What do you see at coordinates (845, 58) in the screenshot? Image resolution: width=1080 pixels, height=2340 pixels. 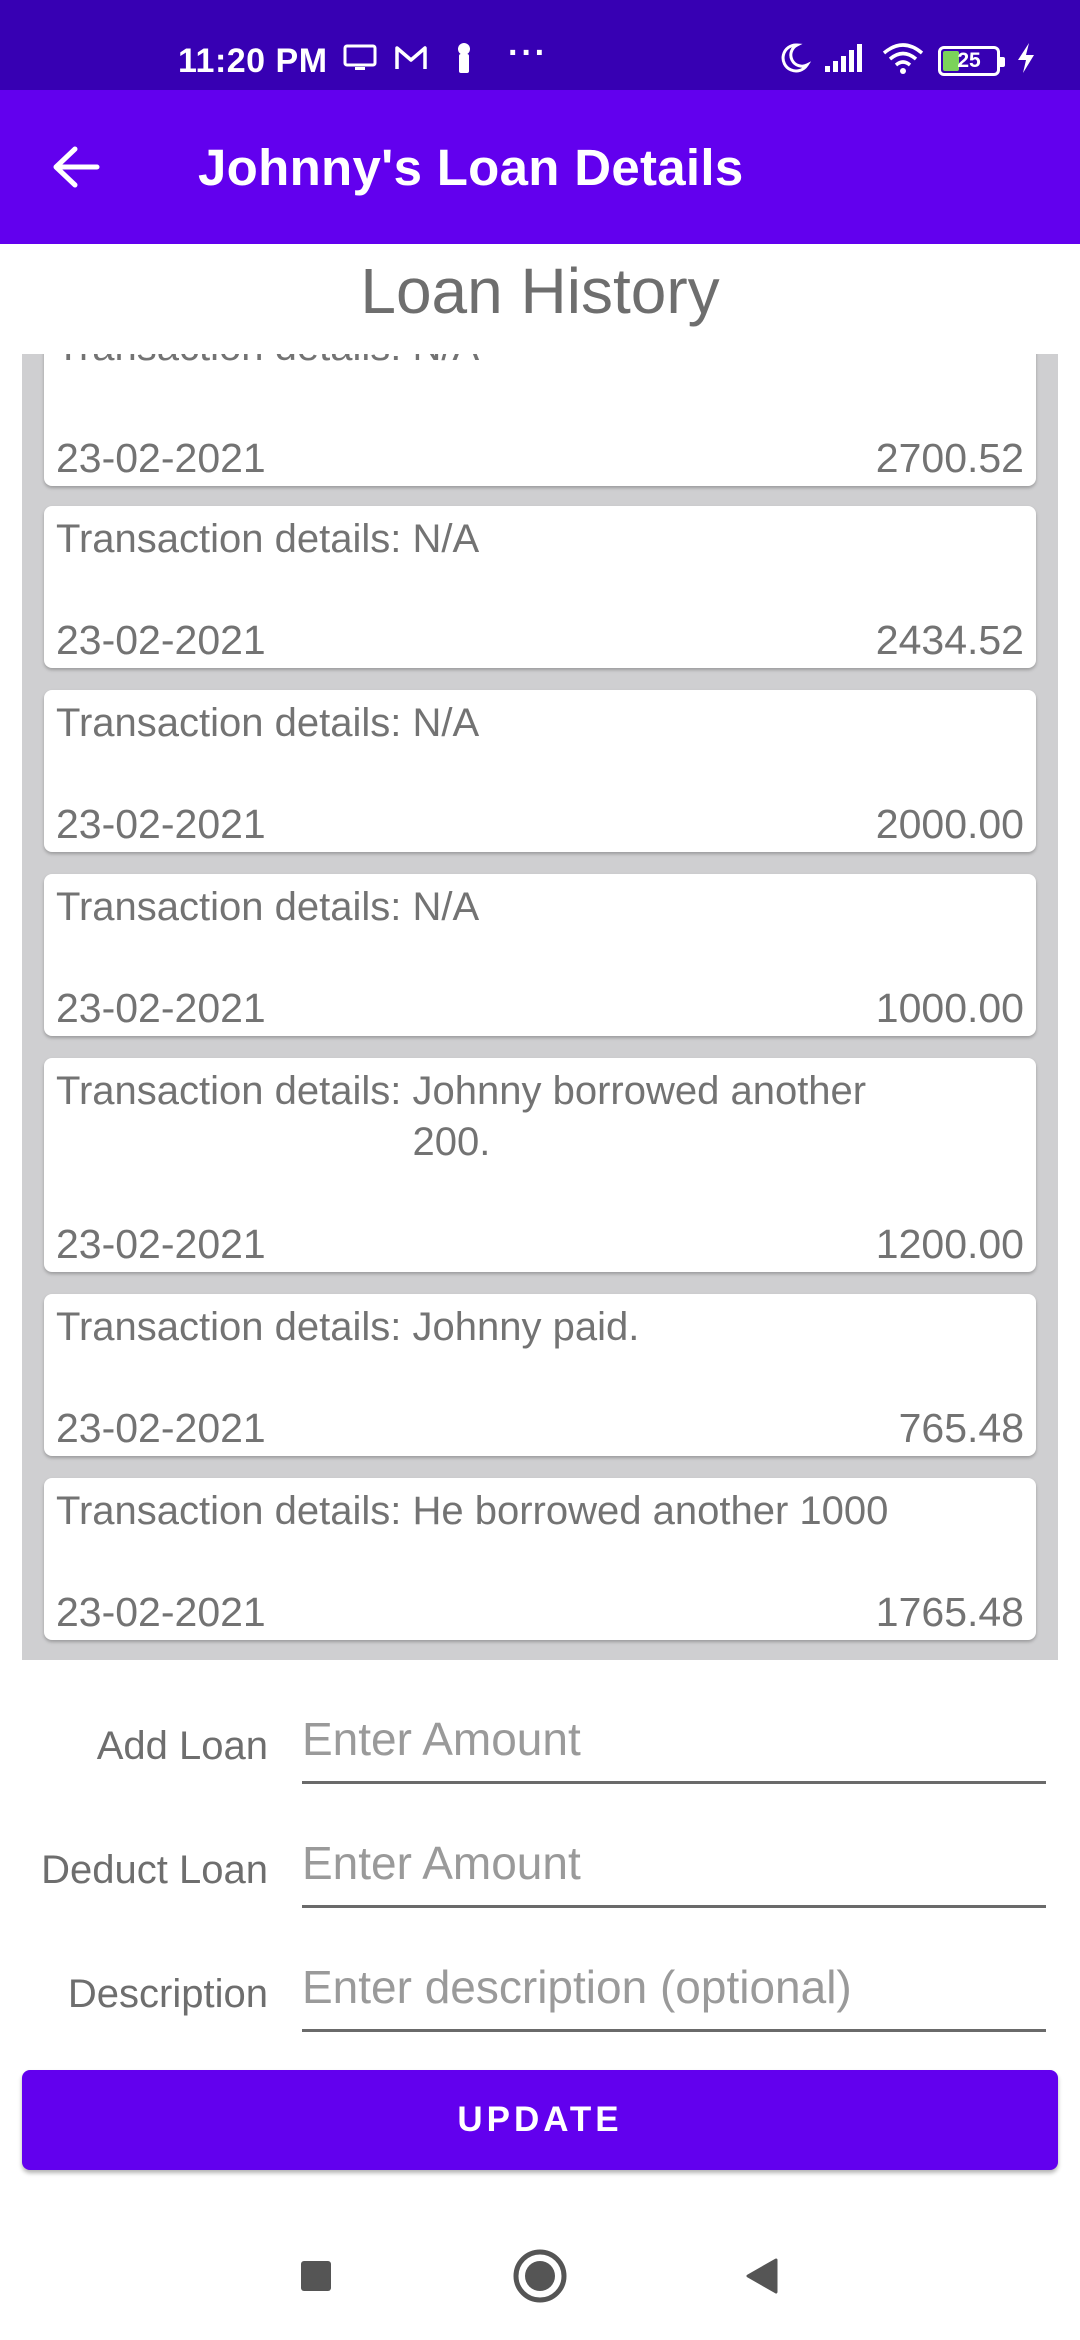 I see `signal-icon` at bounding box center [845, 58].